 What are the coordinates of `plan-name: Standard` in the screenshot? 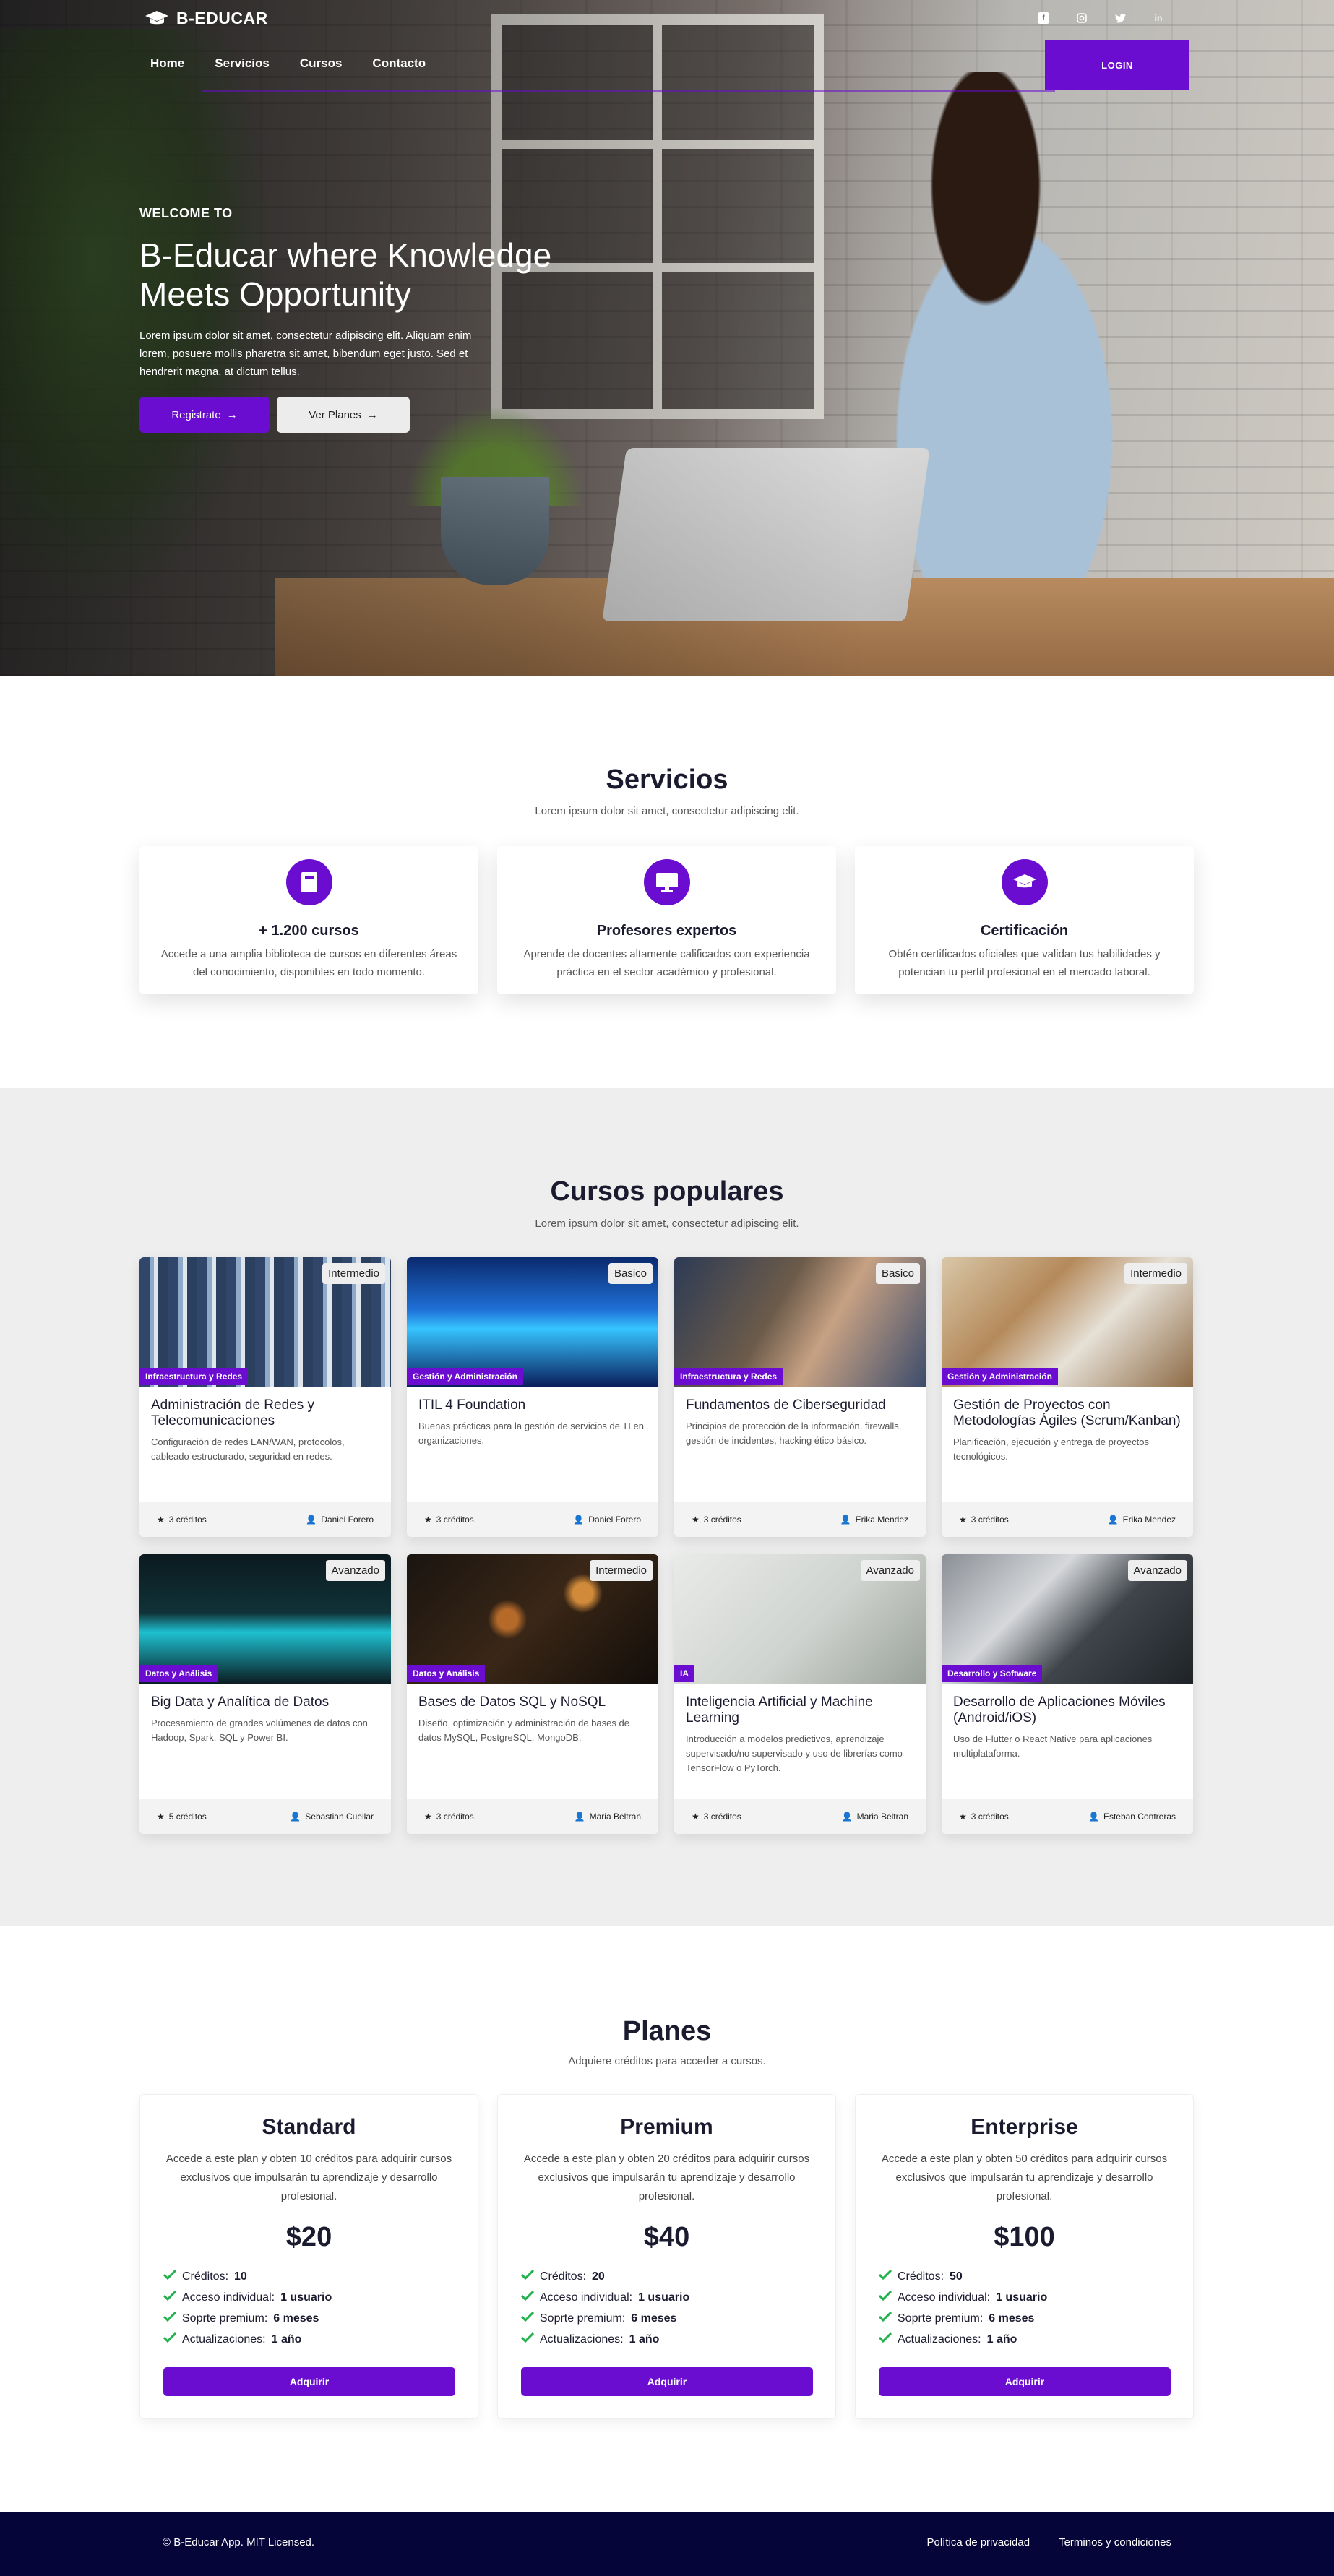 It's located at (309, 2127).